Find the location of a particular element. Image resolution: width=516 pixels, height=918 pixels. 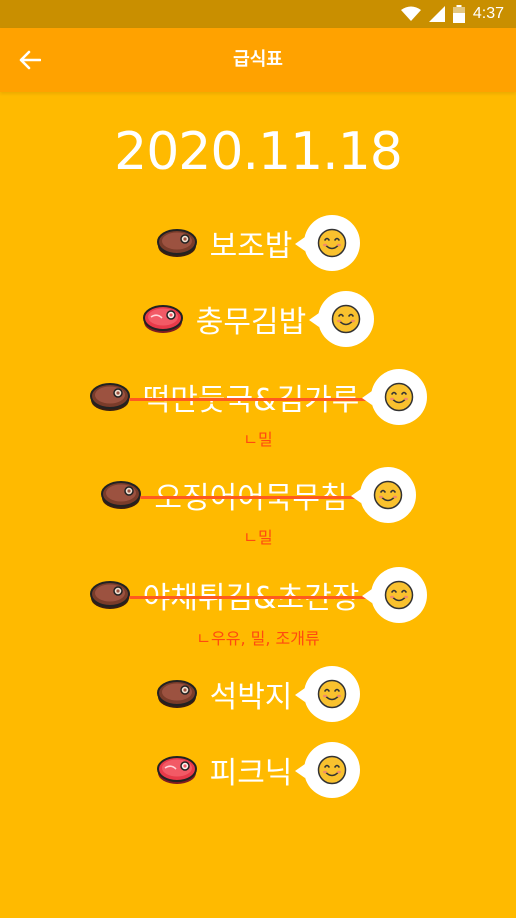

allergy-note: ㄴ우유, 밀, 조개류 is located at coordinates (258, 638).